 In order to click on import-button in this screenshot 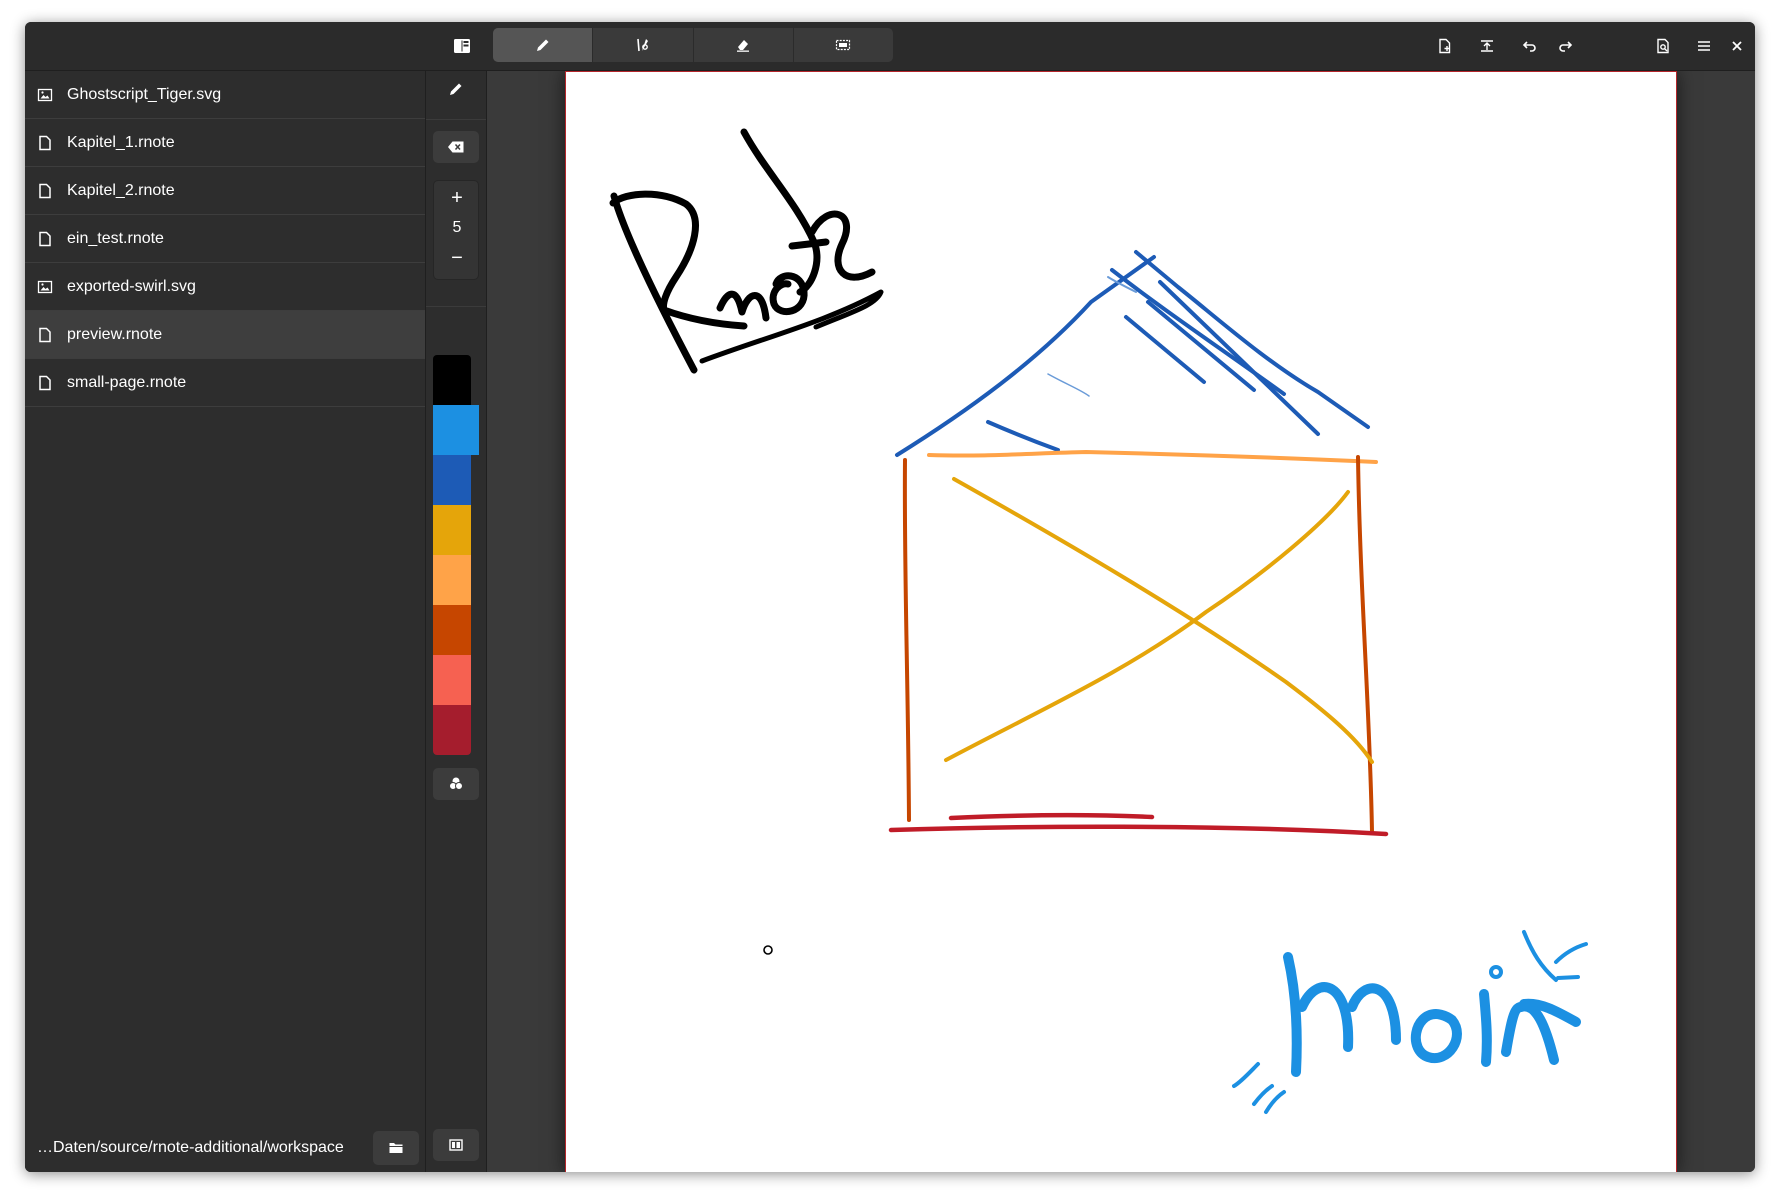, I will do `click(1487, 46)`.